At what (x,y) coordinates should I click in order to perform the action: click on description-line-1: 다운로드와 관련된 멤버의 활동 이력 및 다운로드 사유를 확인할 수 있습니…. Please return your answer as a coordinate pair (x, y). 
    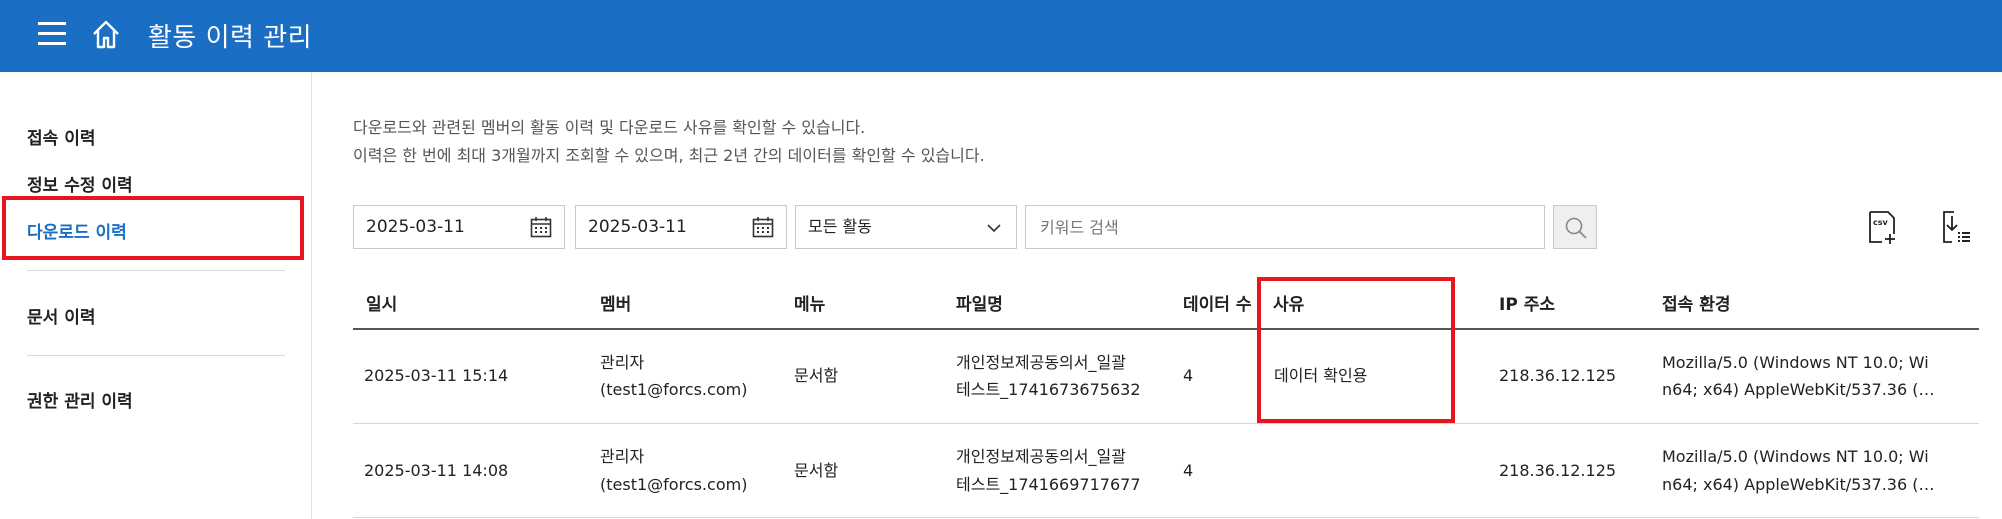
    Looking at the image, I should click on (609, 127).